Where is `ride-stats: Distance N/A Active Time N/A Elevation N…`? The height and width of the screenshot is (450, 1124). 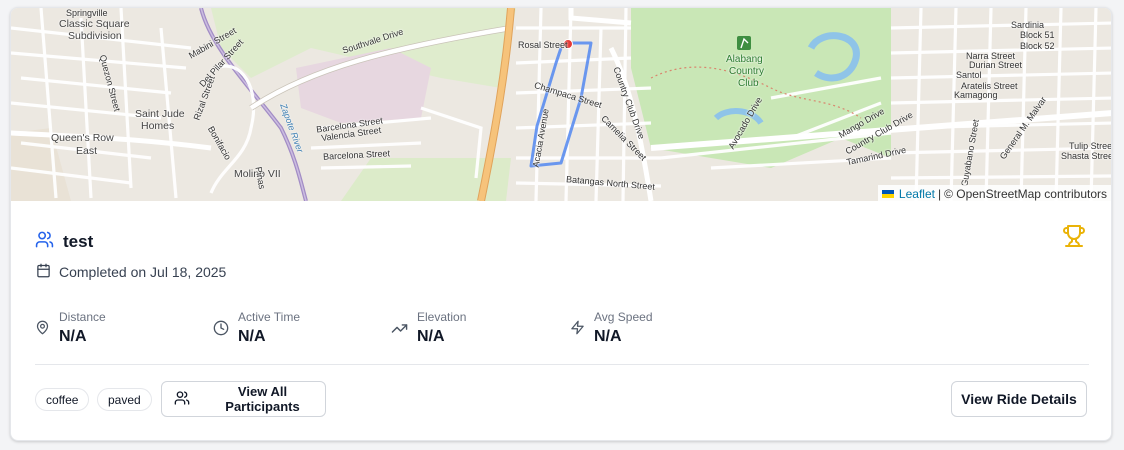 ride-stats: Distance N/A Active Time N/A Elevation N… is located at coordinates (562, 337).